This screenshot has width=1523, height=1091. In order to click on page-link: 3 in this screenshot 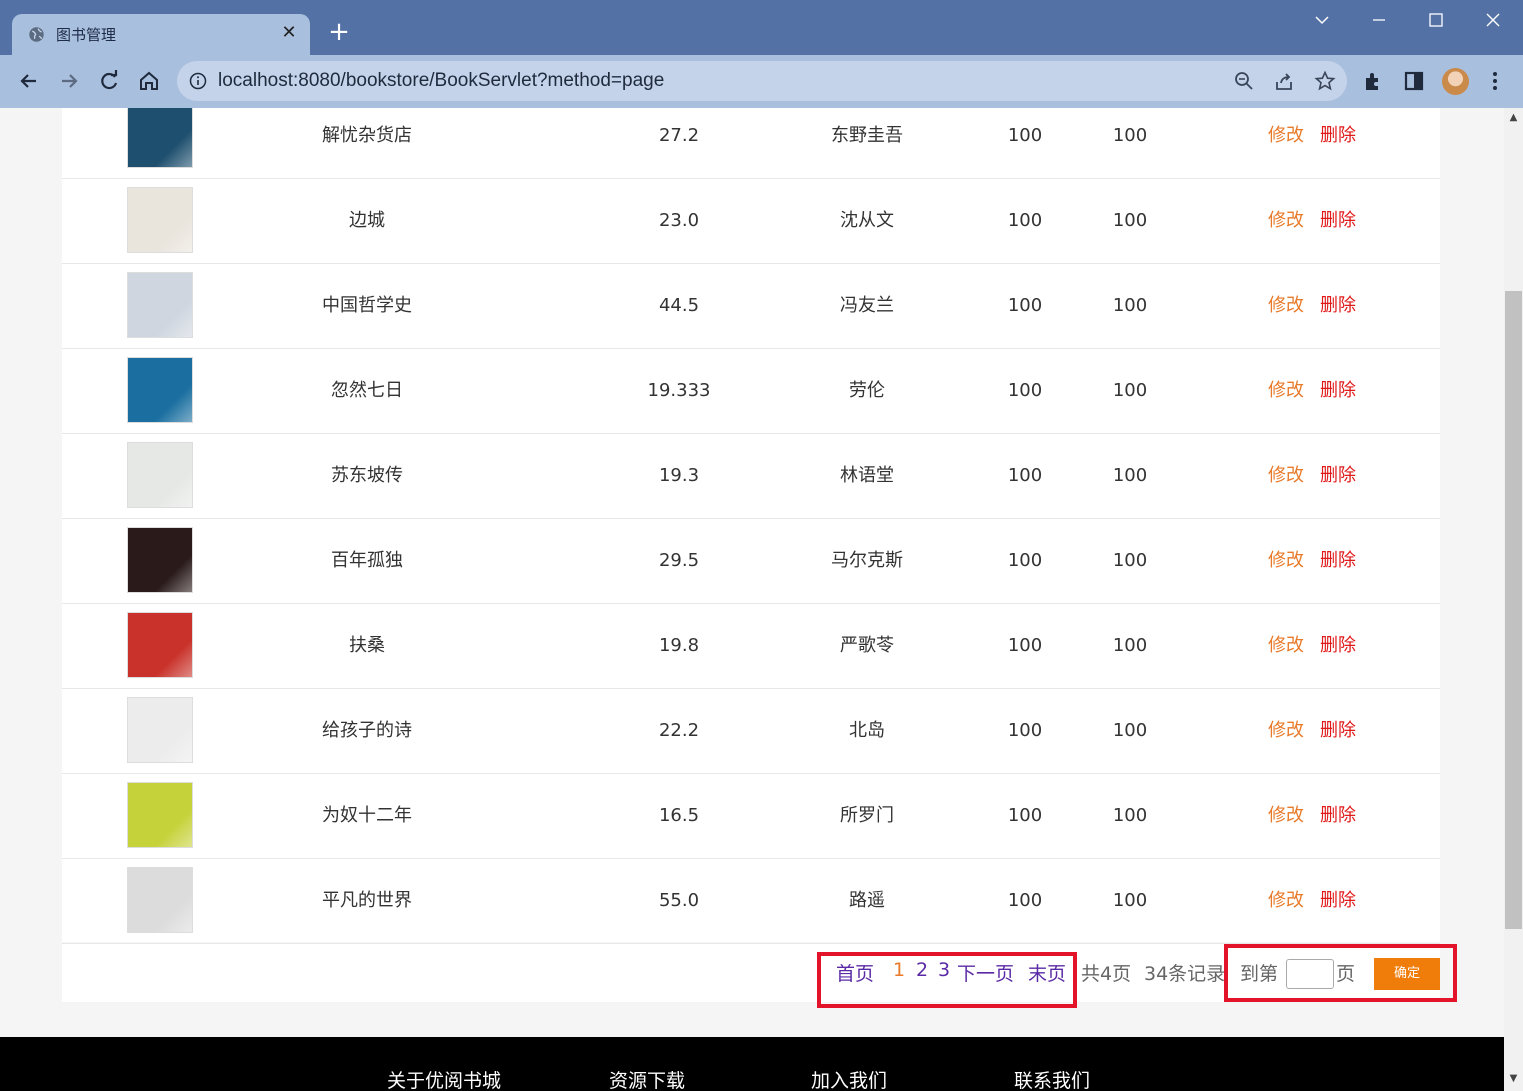, I will do `click(944, 970)`.